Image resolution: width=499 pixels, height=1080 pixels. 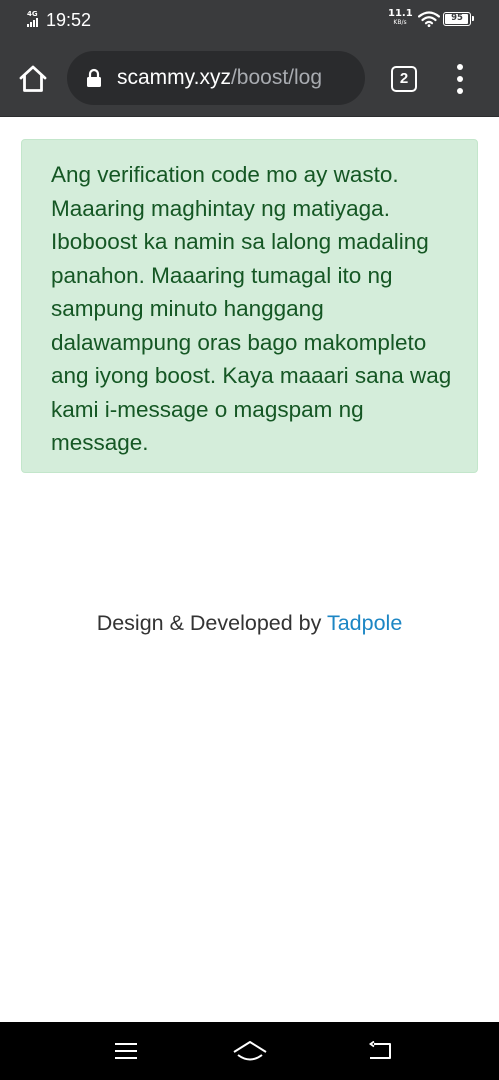 I want to click on tab-count: 2, so click(x=404, y=78).